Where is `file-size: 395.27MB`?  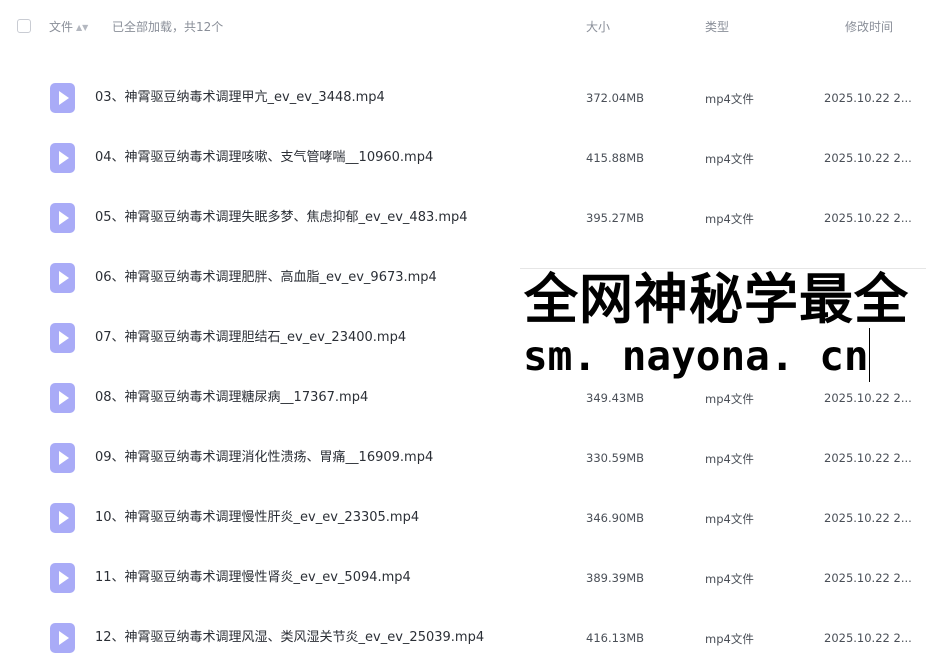 file-size: 395.27MB is located at coordinates (615, 218).